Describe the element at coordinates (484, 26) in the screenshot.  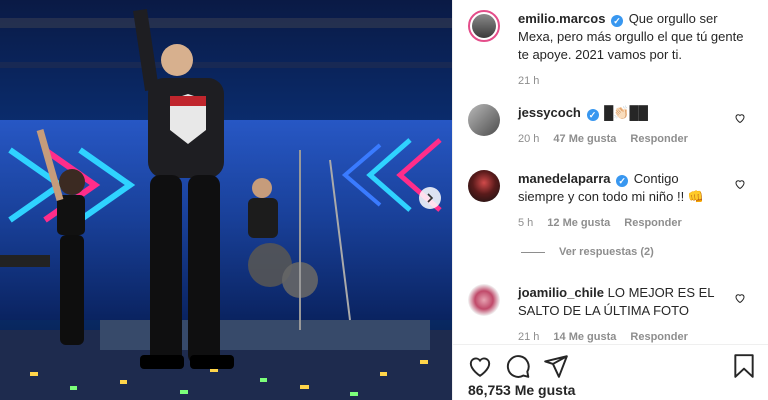
I see `author-avatar` at that location.